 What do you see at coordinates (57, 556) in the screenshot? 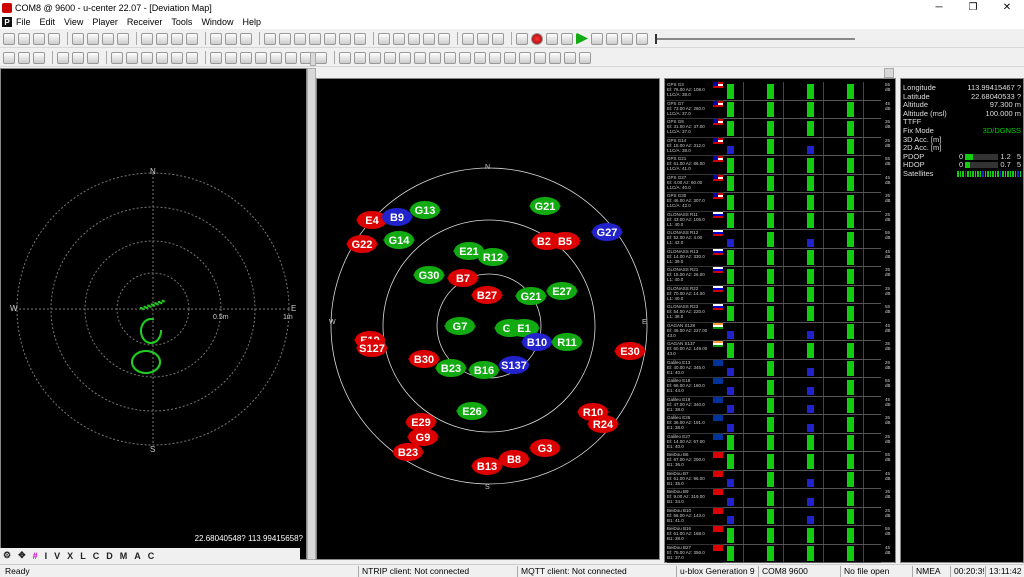
I see `toggle-v: V` at bounding box center [57, 556].